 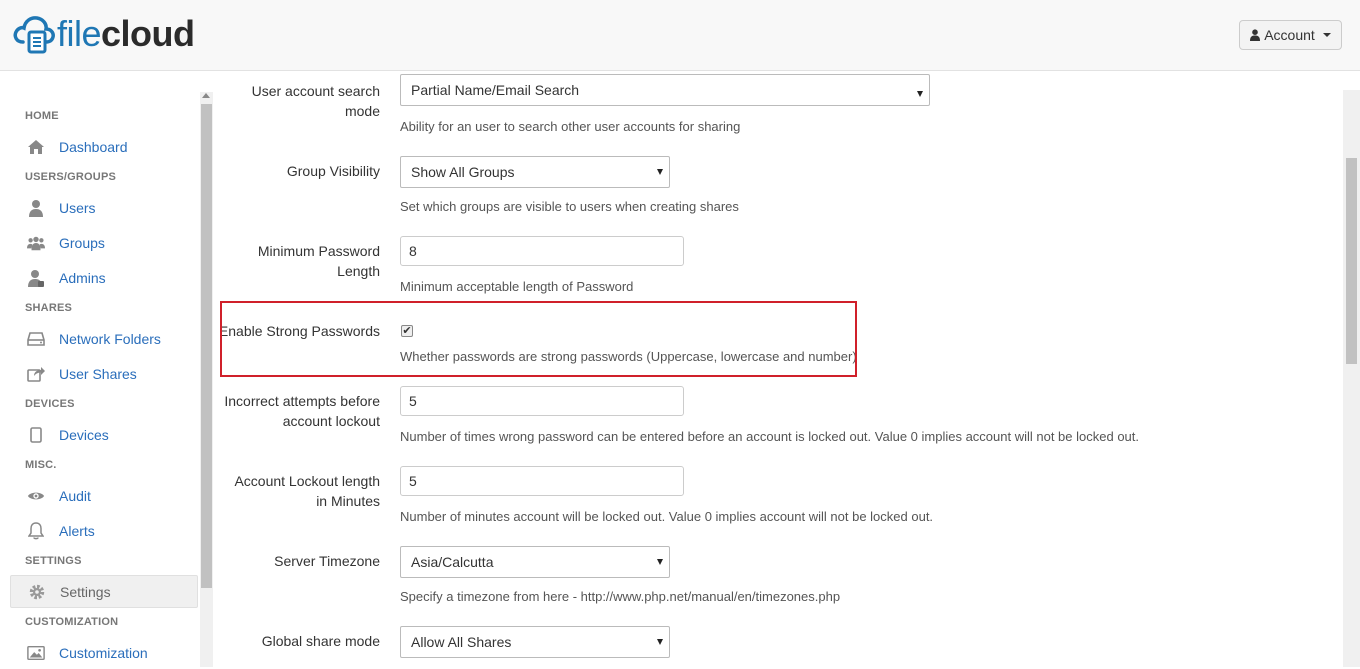 I want to click on label-line: User account search, so click(x=315, y=91).